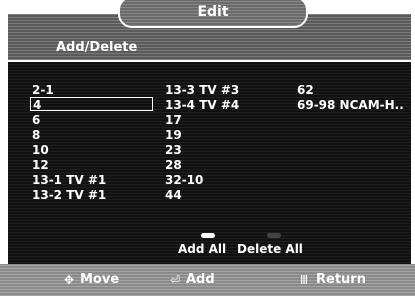 The width and height of the screenshot is (415, 296). Describe the element at coordinates (43, 90) in the screenshot. I see `channel-item: 2-1` at that location.